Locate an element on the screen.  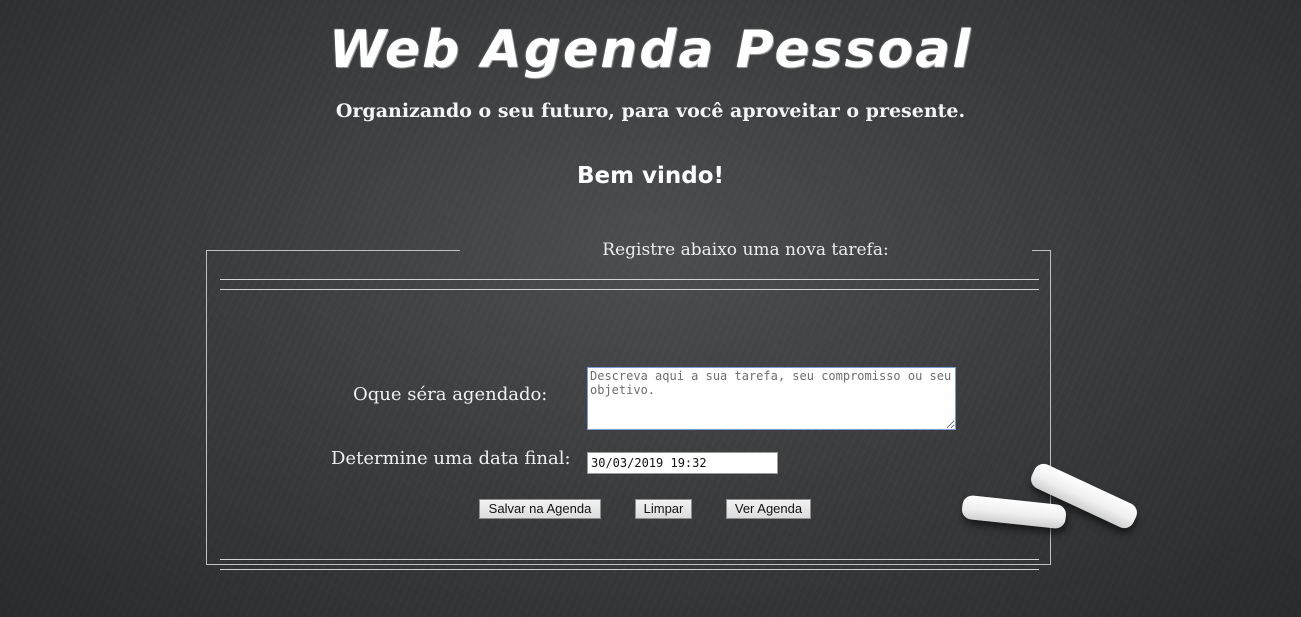
clear-button: Limpar is located at coordinates (663, 509).